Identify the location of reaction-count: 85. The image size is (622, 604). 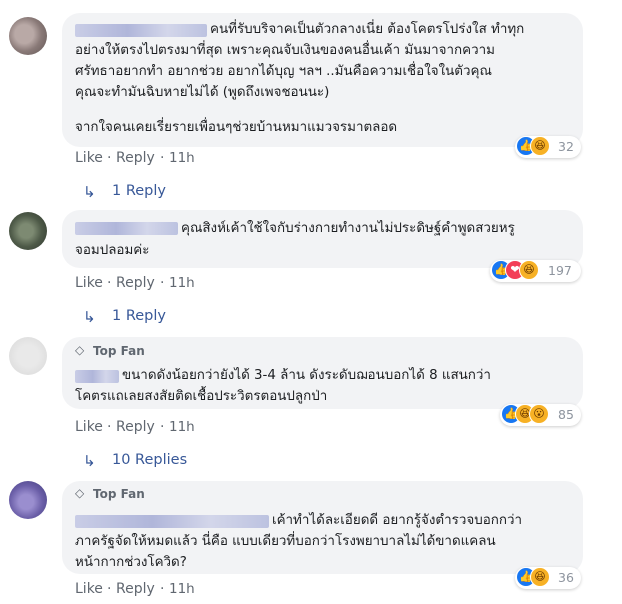
(566, 414).